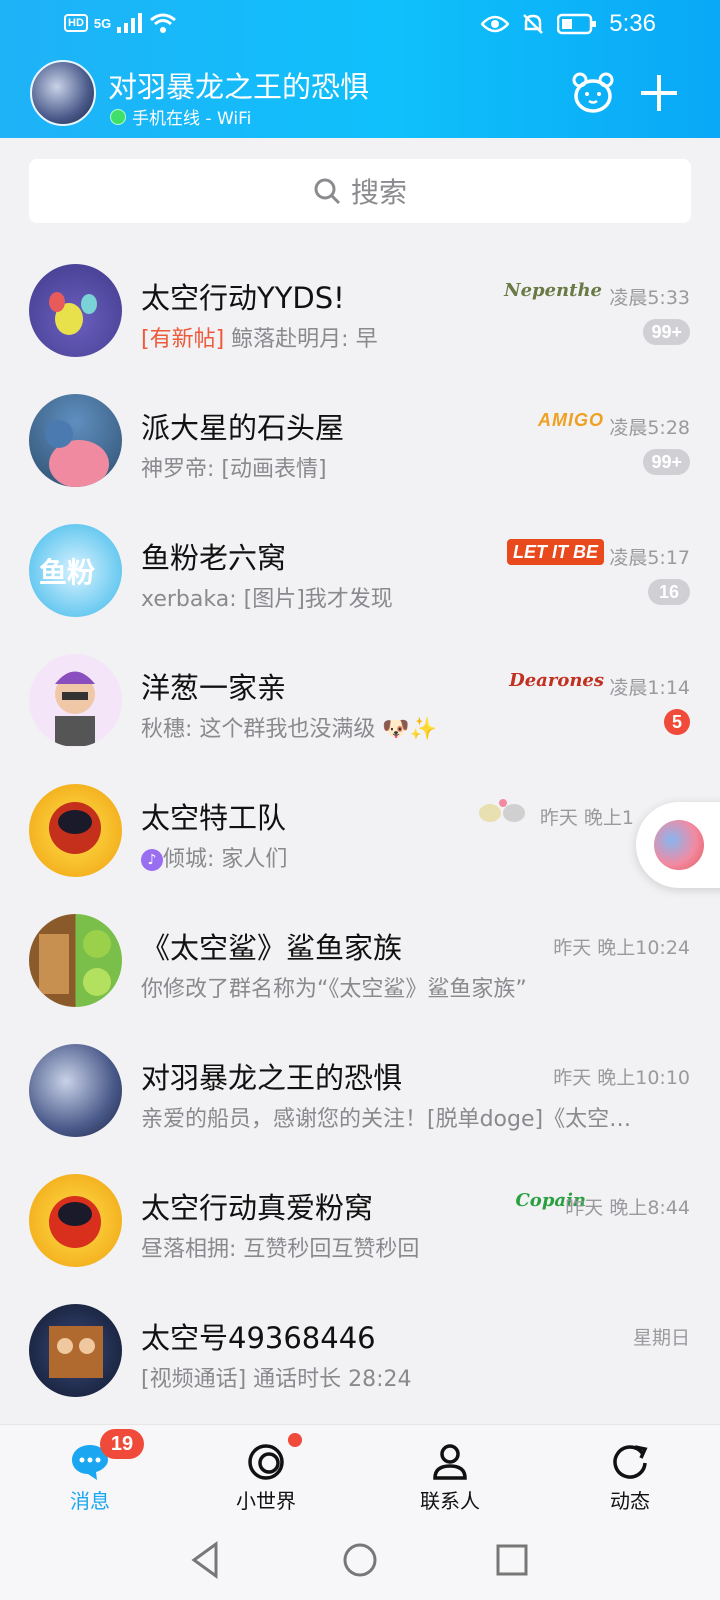 The image size is (720, 1600). I want to click on chat-preview: [有新帖] 鲸落赴明月: 早, so click(415, 337).